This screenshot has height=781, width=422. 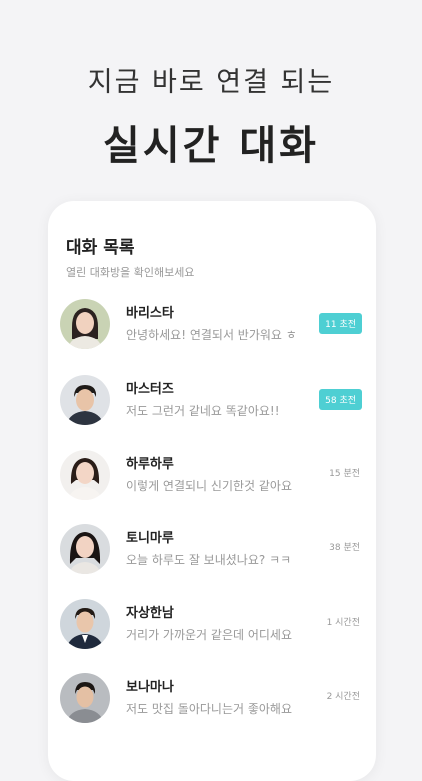 I want to click on chat-name: 보나마나, so click(x=150, y=687).